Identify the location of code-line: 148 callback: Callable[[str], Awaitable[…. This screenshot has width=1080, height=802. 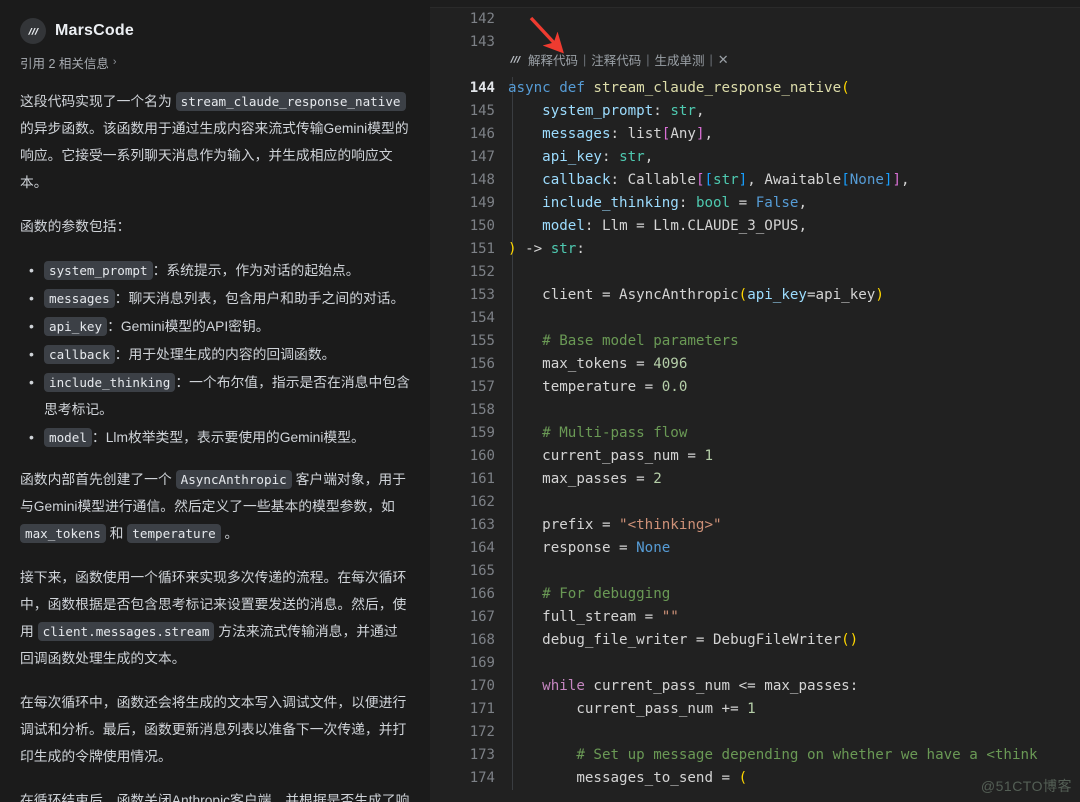
(755, 180).